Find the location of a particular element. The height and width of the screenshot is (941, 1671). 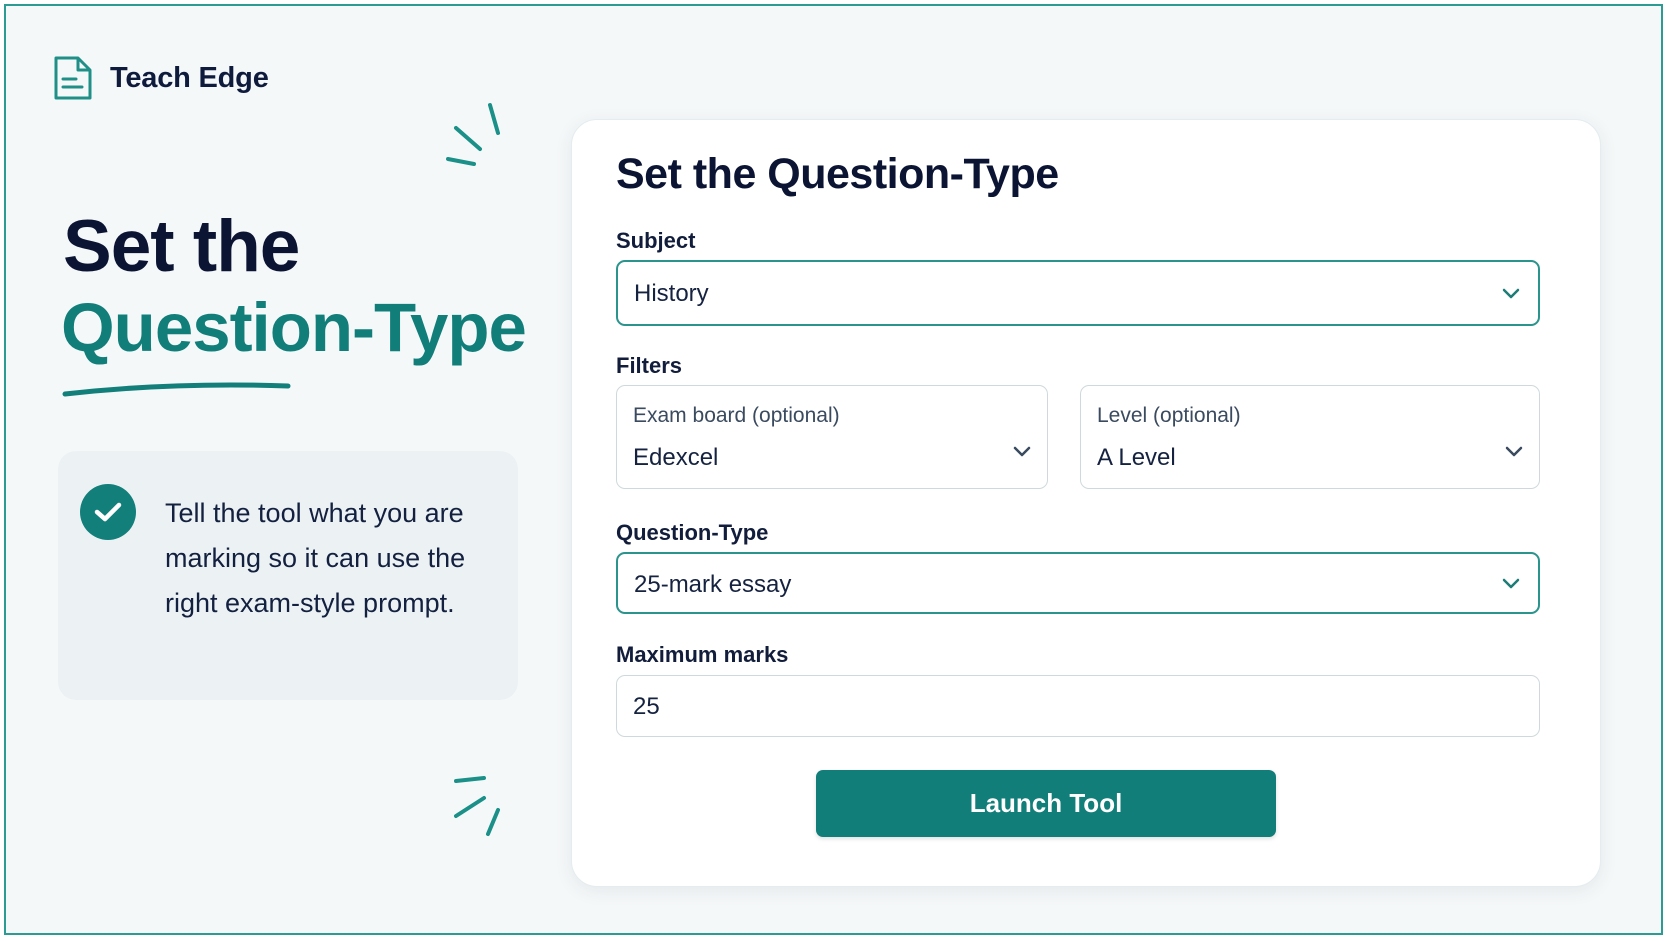

max-marks-value: 25 is located at coordinates (646, 706).